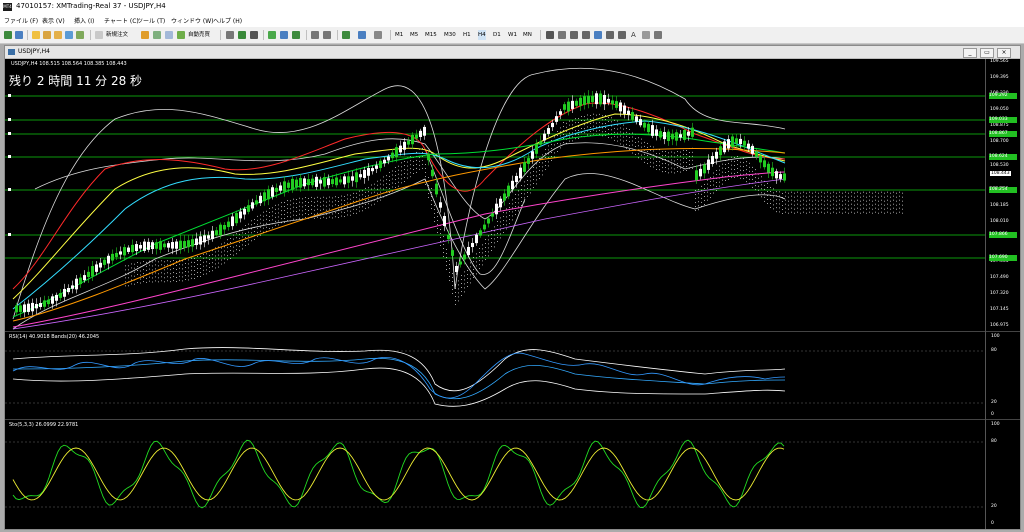  What do you see at coordinates (431, 35) in the screenshot?
I see `timeframe-m15: M15` at bounding box center [431, 35].